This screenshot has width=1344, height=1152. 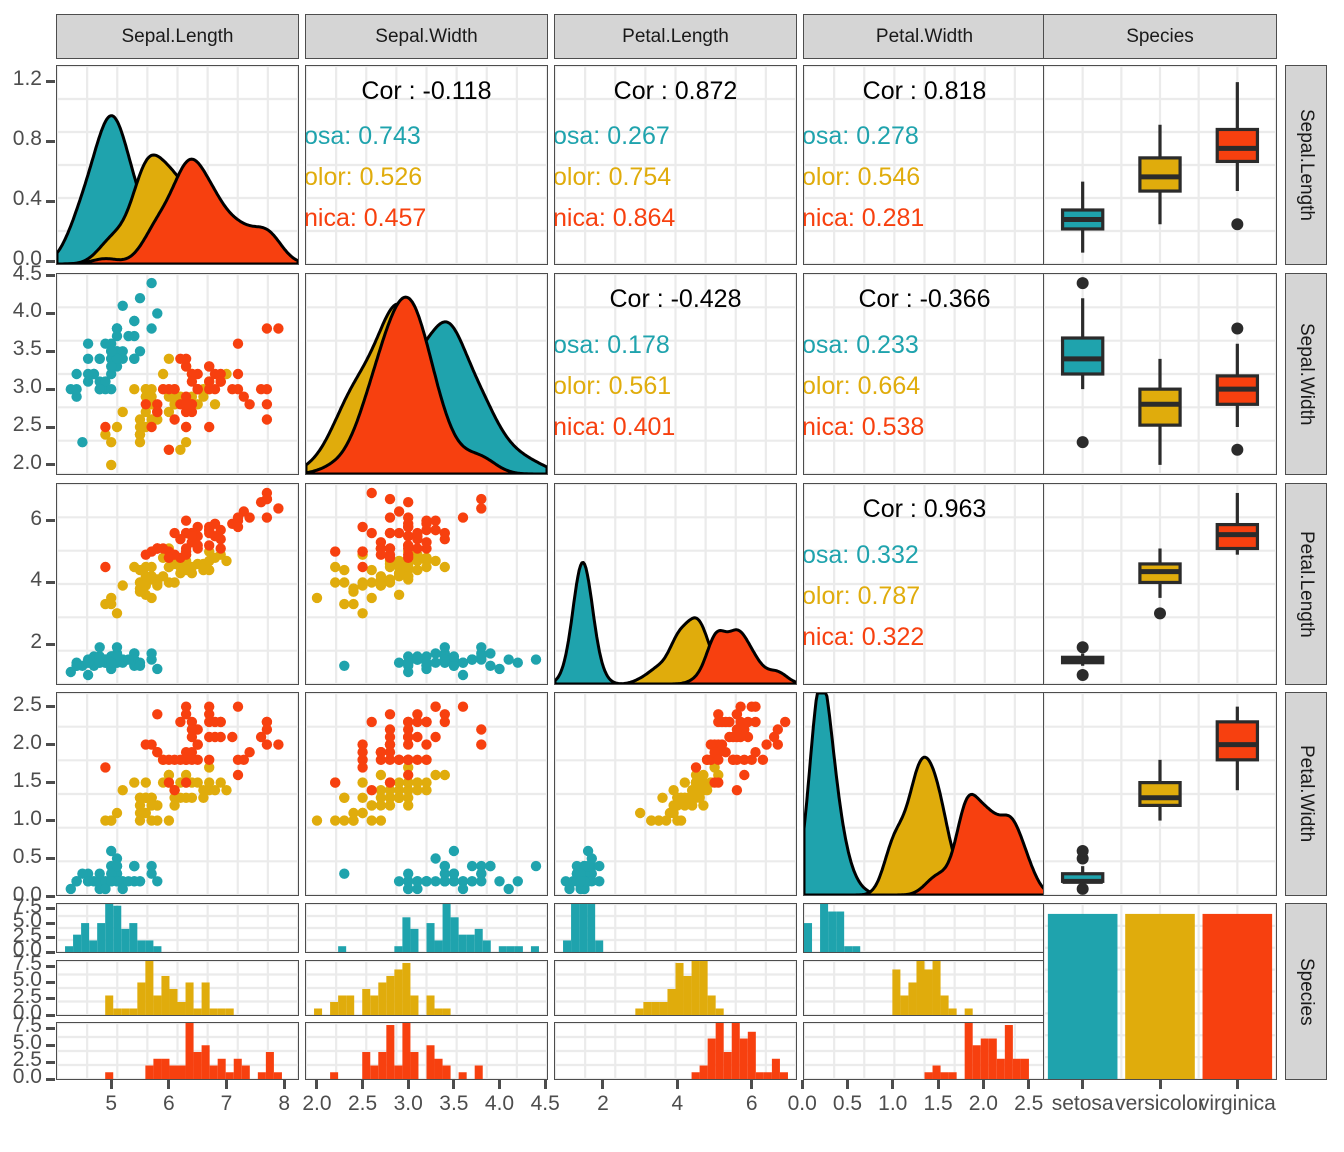 I want to click on row-strip-species: Species, so click(x=1306, y=991).